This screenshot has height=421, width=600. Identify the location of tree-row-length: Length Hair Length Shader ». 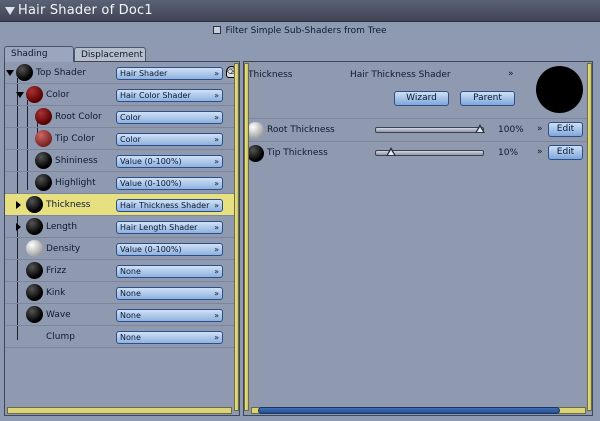
(120, 227).